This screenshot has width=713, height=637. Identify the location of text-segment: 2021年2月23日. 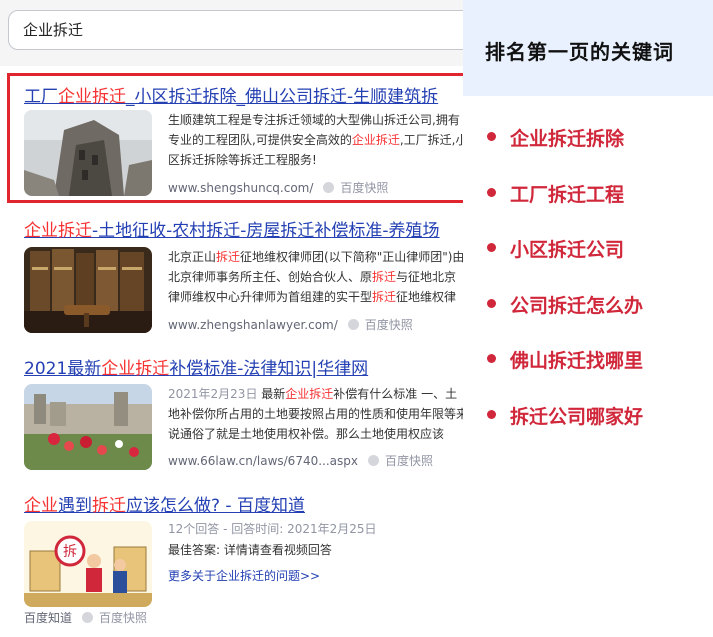
(215, 394).